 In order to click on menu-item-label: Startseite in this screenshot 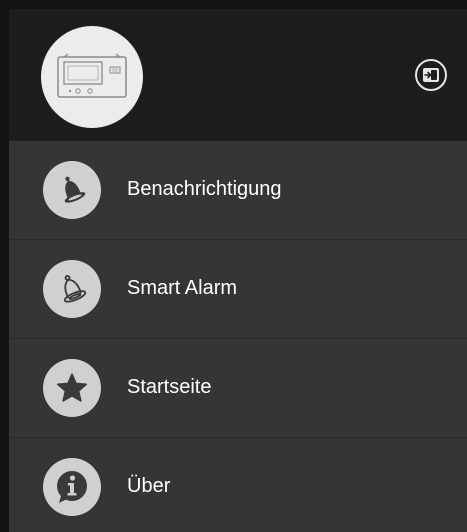, I will do `click(169, 387)`.